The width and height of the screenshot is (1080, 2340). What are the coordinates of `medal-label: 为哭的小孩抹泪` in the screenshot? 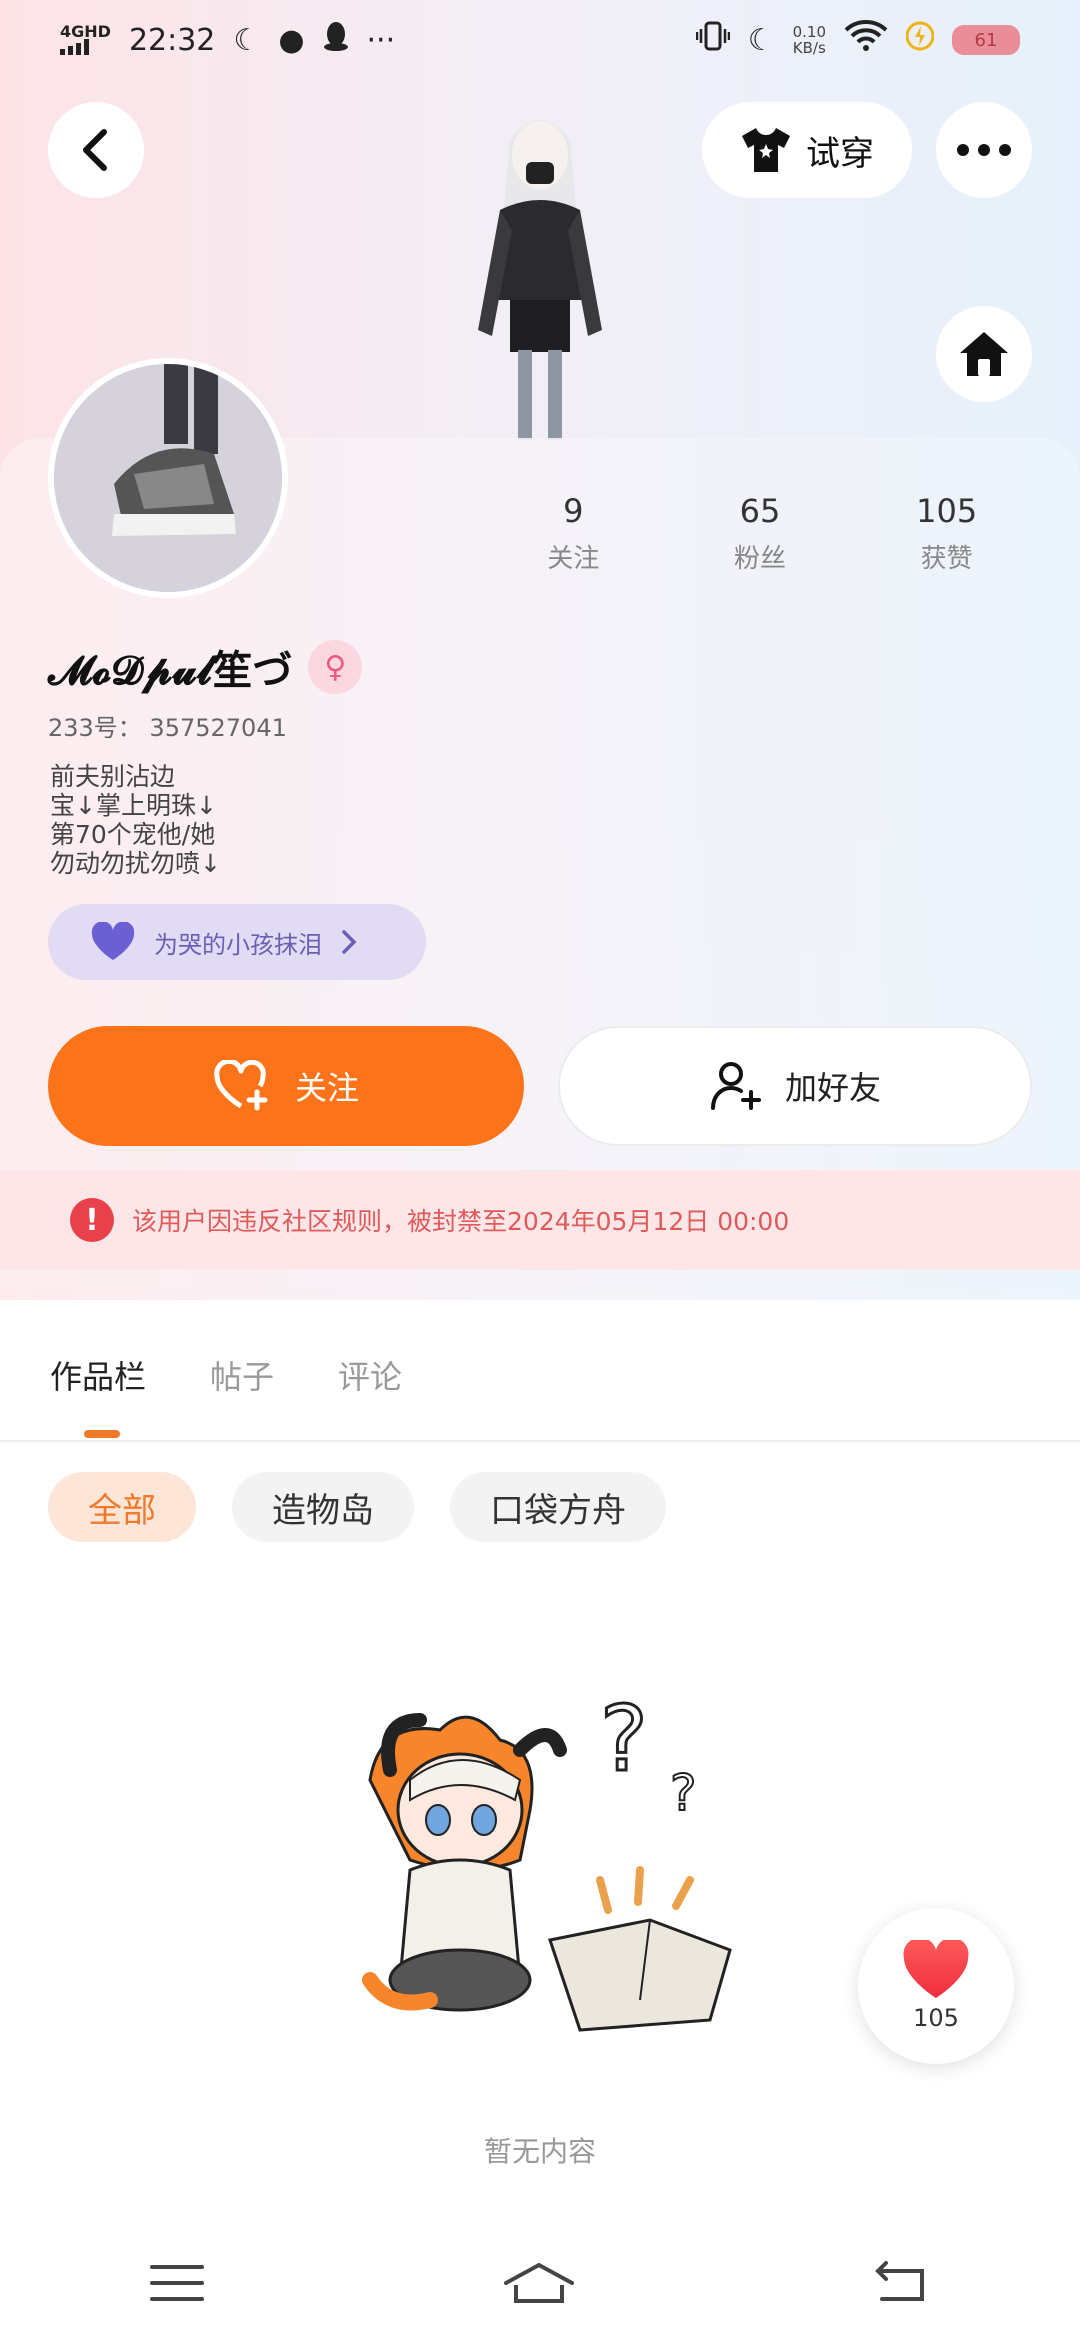 It's located at (238, 944).